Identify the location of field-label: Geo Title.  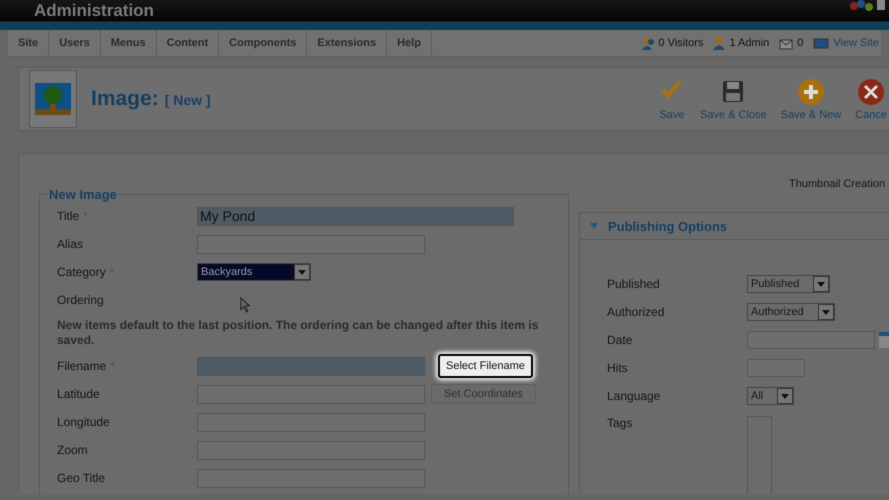
(81, 478).